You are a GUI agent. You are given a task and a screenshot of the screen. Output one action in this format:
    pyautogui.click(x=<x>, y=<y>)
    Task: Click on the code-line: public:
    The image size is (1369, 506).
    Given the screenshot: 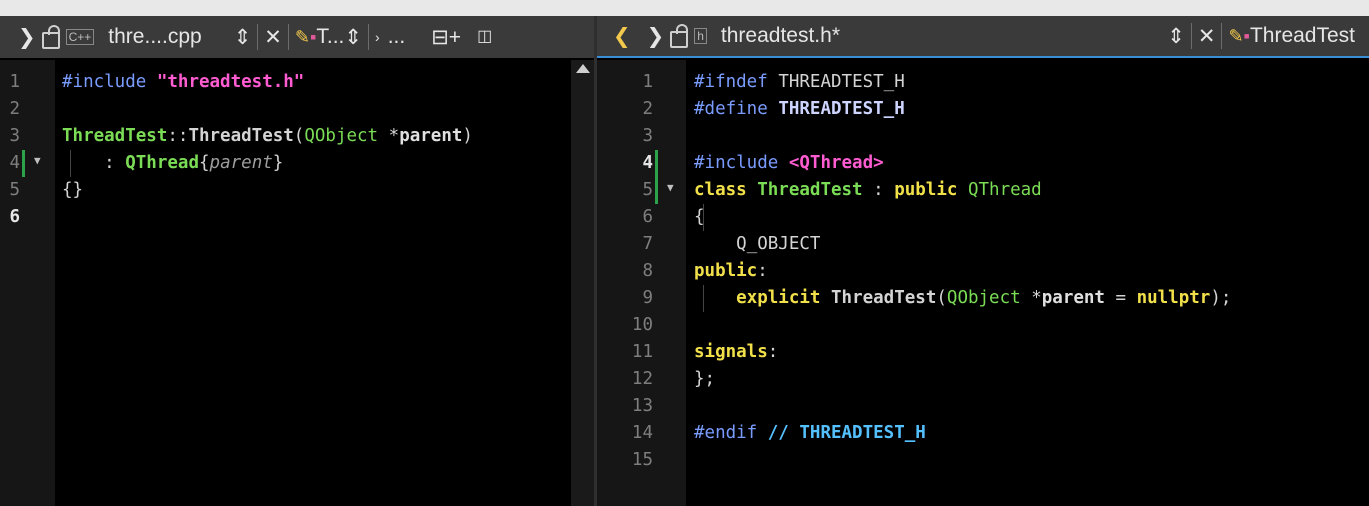 What is the action you would take?
    pyautogui.click(x=731, y=271)
    